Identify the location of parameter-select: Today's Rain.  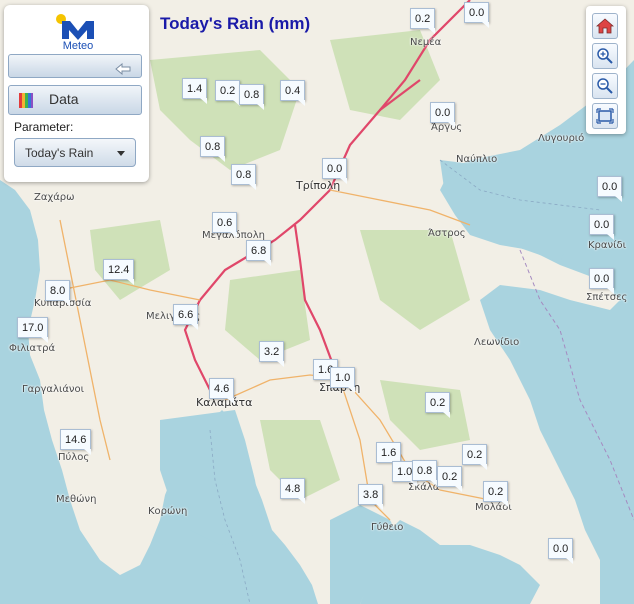
(75, 152).